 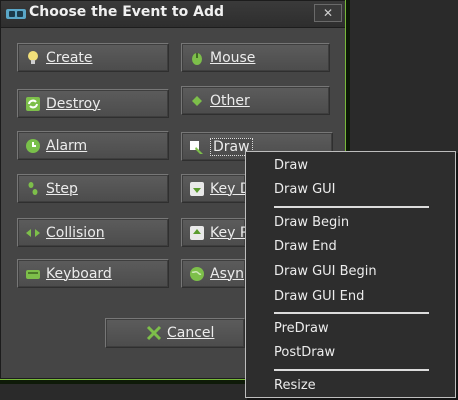 I want to click on window-title: Choose the Event to Add, so click(x=126, y=12).